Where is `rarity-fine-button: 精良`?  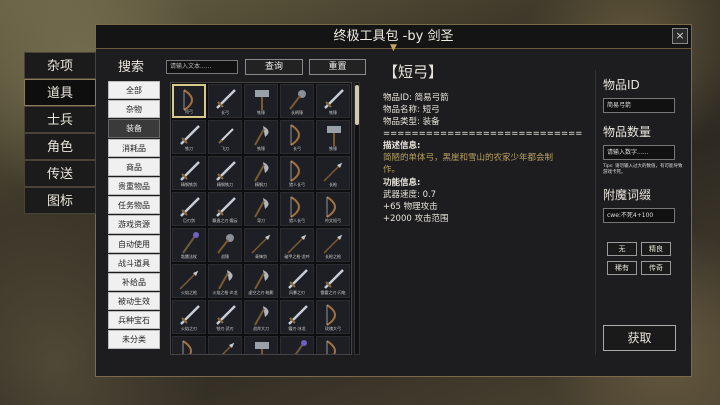 rarity-fine-button: 精良 is located at coordinates (656, 249).